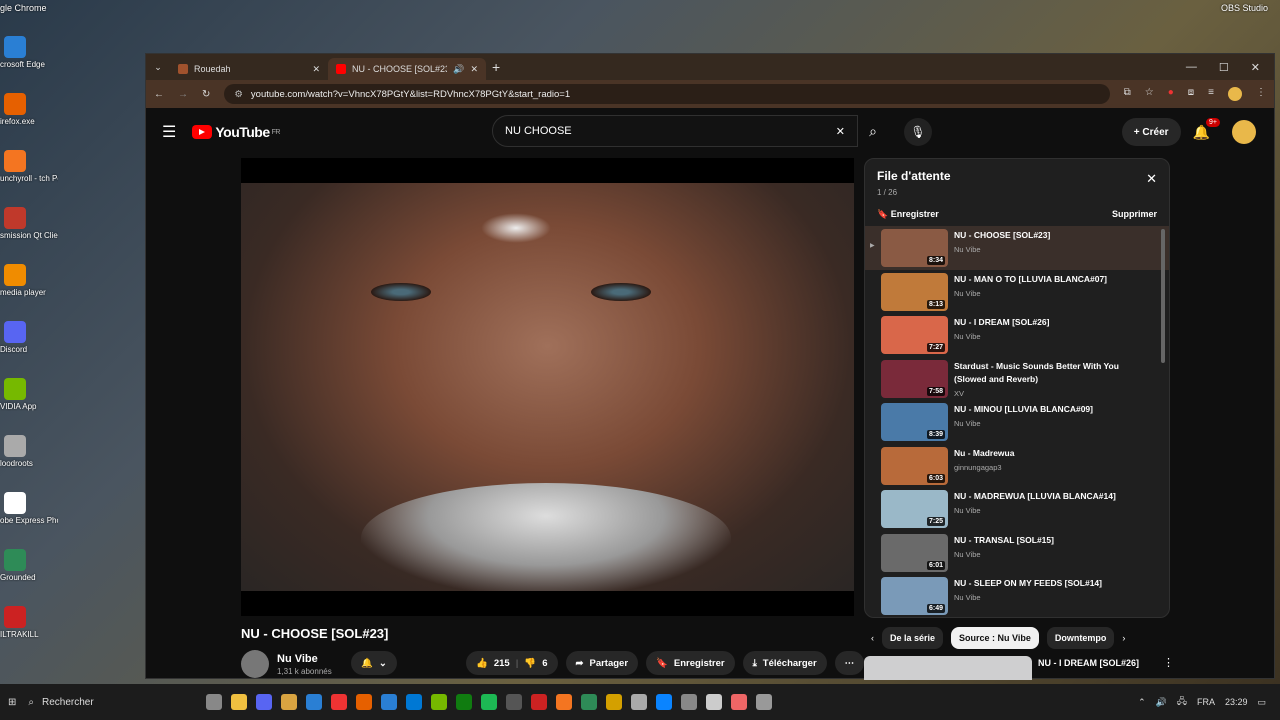 This screenshot has width=1280, height=720. Describe the element at coordinates (602, 663) in the screenshot. I see `share-button: ➦ Partager` at that location.